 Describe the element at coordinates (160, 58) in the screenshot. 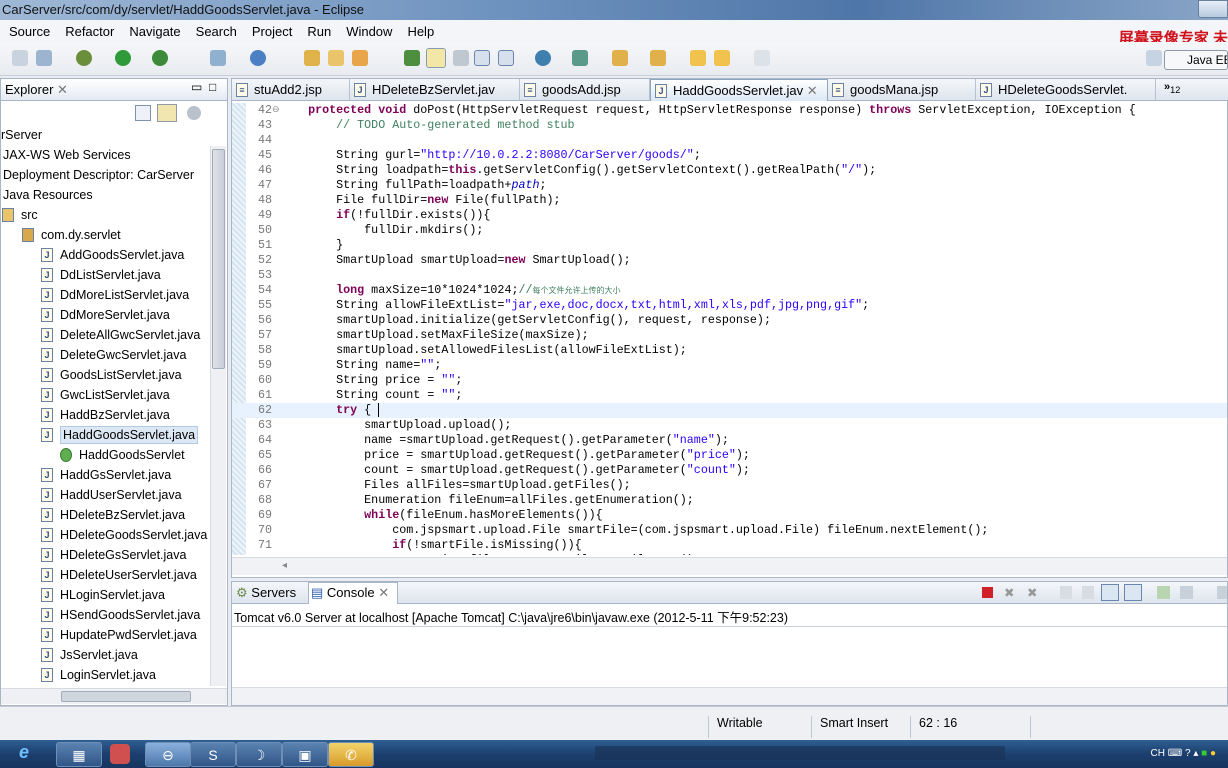

I see `run-external-icon` at that location.